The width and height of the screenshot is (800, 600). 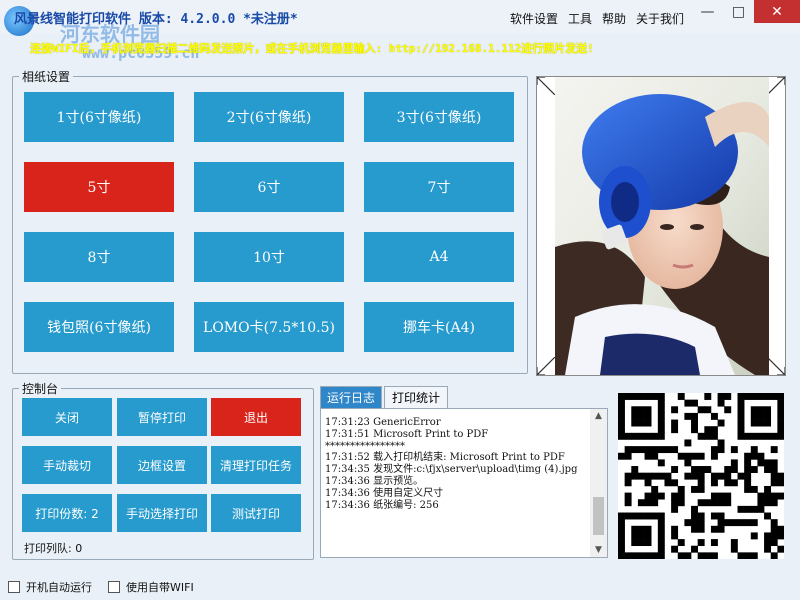 What do you see at coordinates (40, 389) in the screenshot?
I see `console-legend: 控制台` at bounding box center [40, 389].